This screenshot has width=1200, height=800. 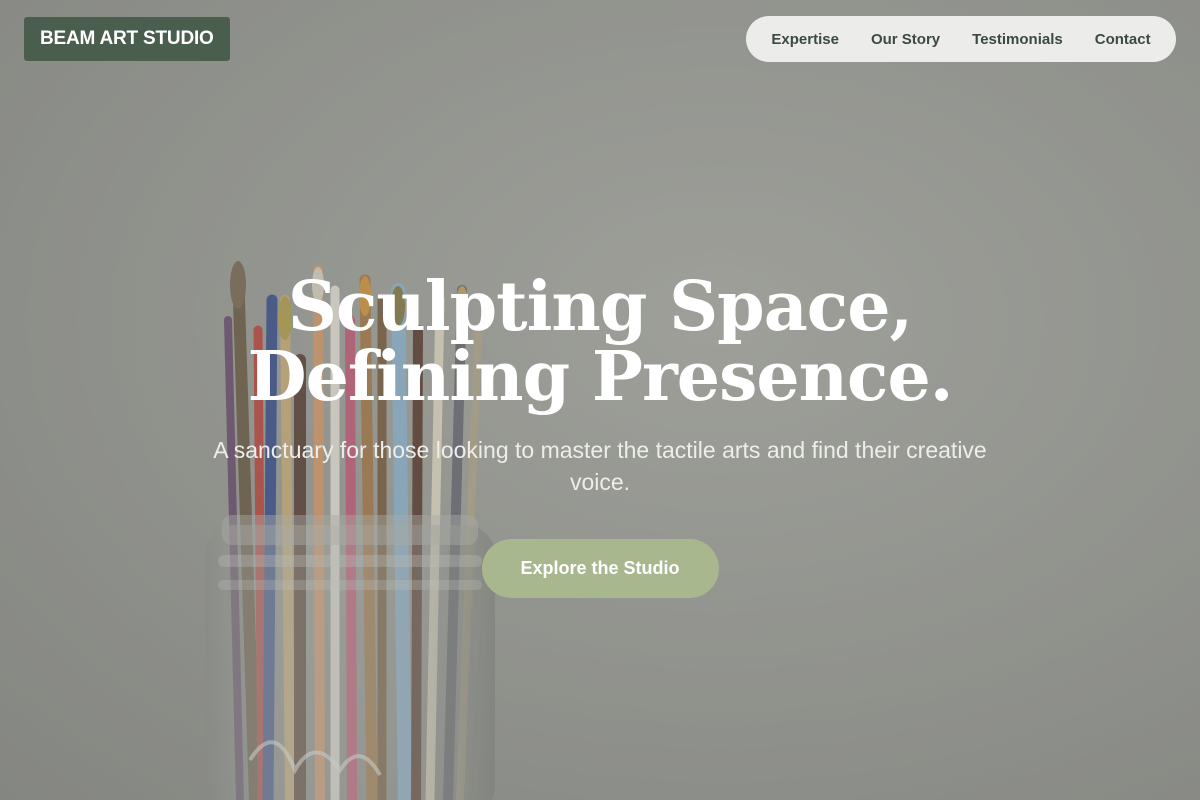 I want to click on nav-link-testimonials: Testimonials, so click(x=1017, y=39).